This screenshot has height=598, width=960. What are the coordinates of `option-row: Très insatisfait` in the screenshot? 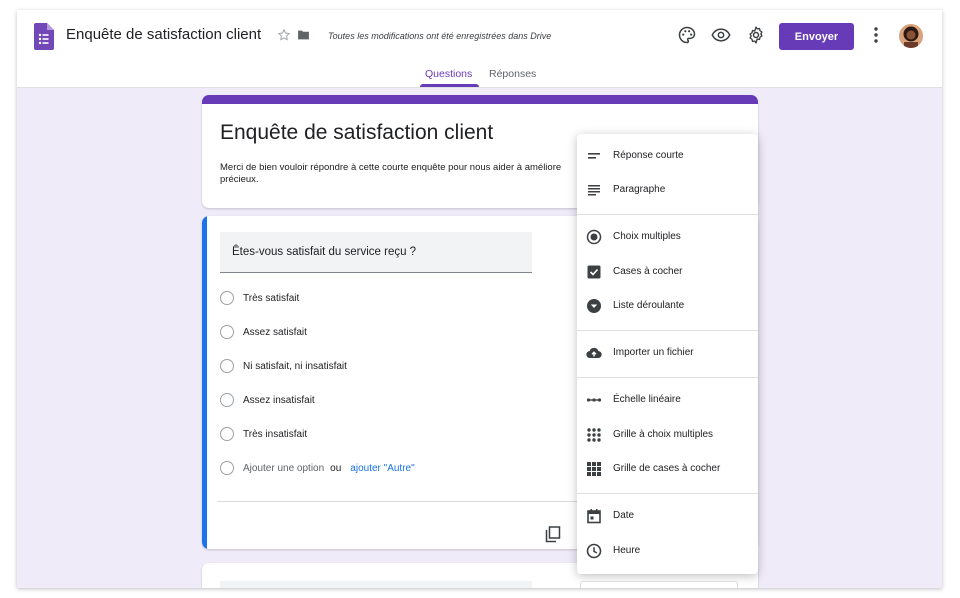 It's located at (263, 434).